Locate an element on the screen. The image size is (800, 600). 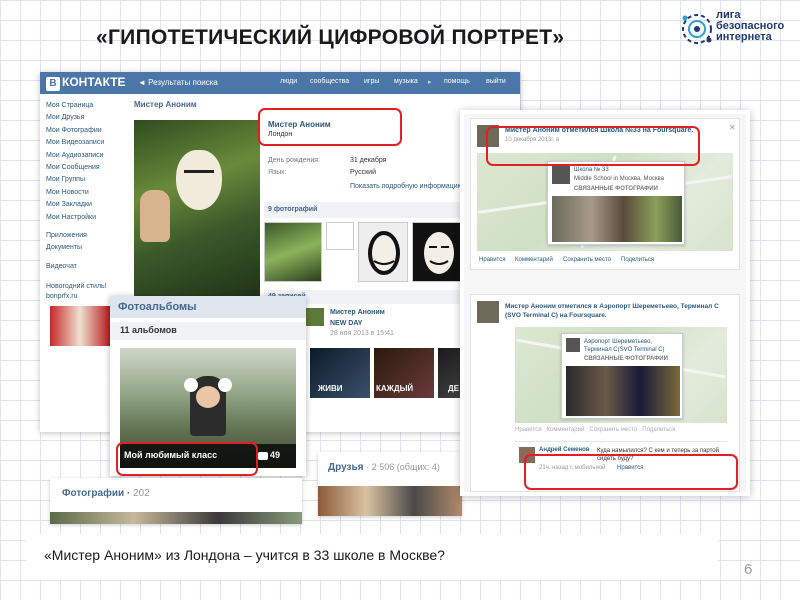
post1-like: Нравится is located at coordinates (492, 260).